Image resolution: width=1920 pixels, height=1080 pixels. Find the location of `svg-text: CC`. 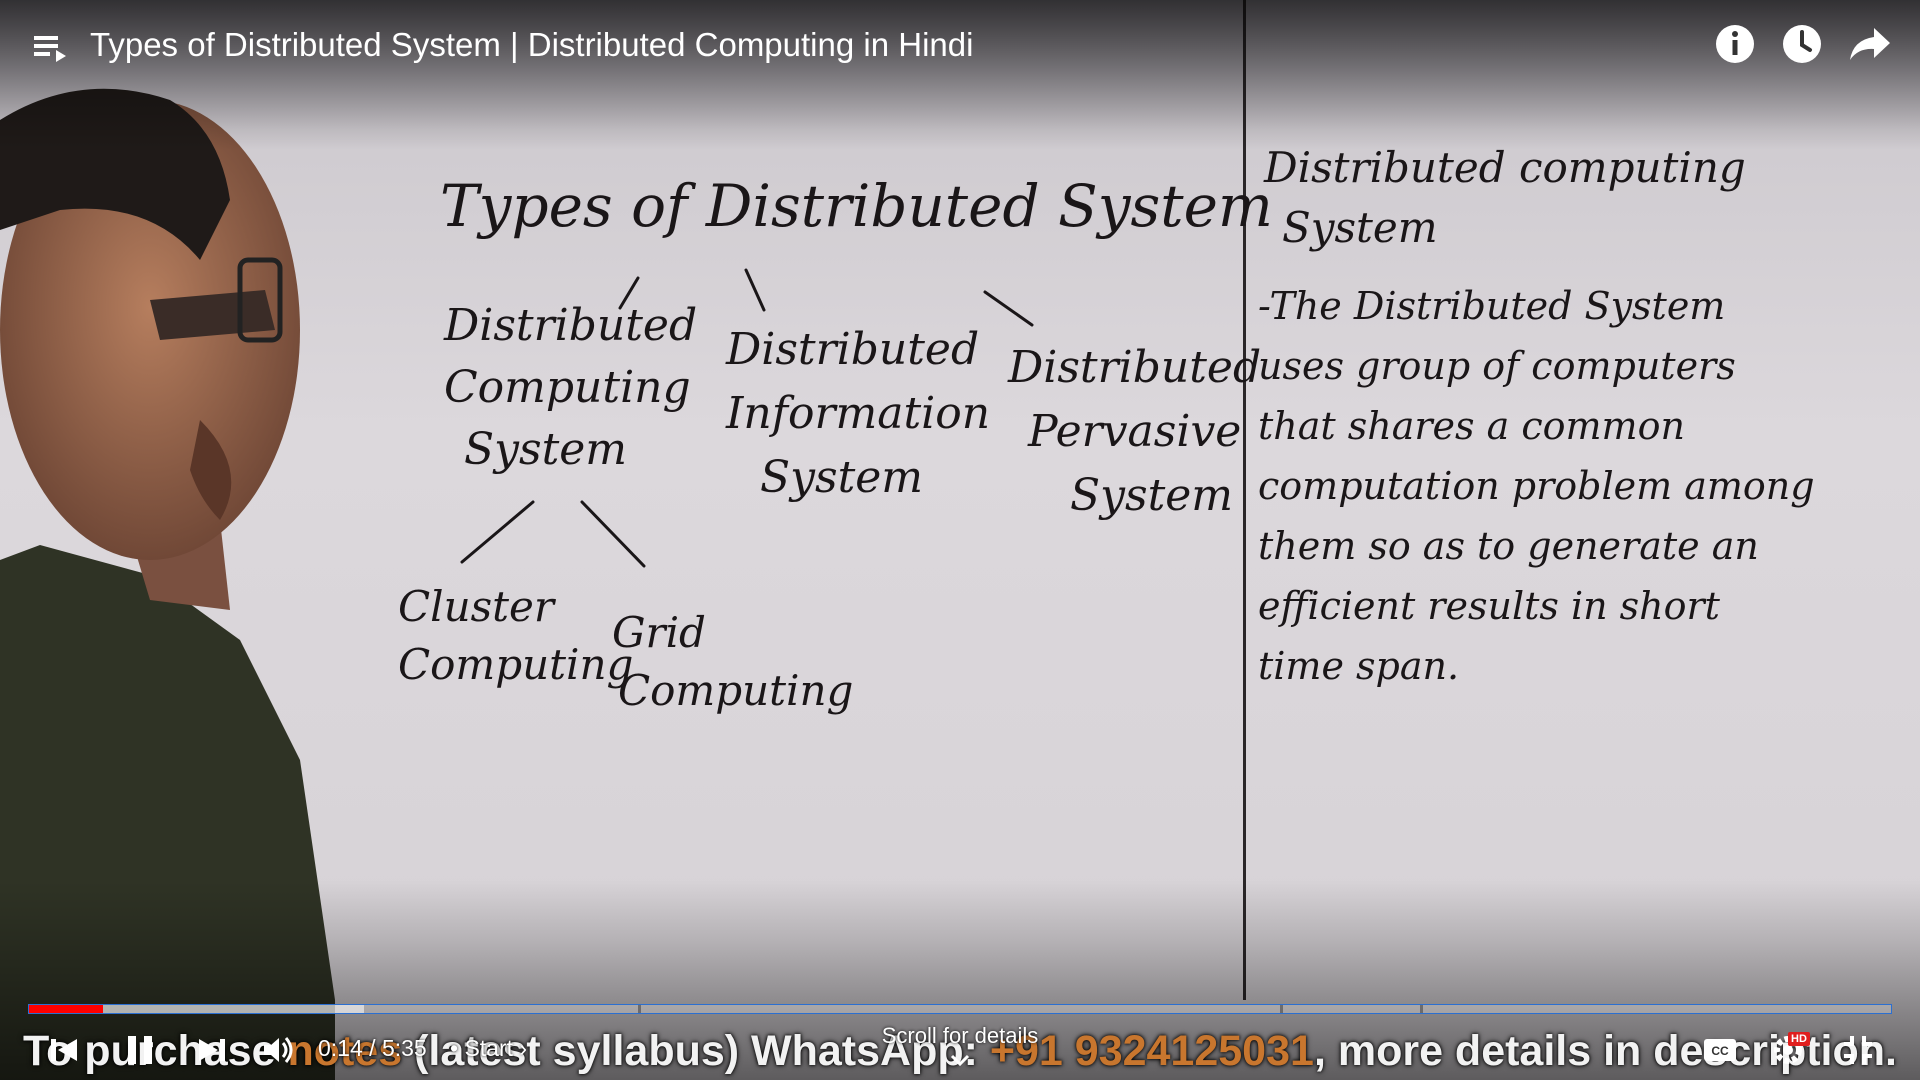

svg-text: CC is located at coordinates (1720, 1051).